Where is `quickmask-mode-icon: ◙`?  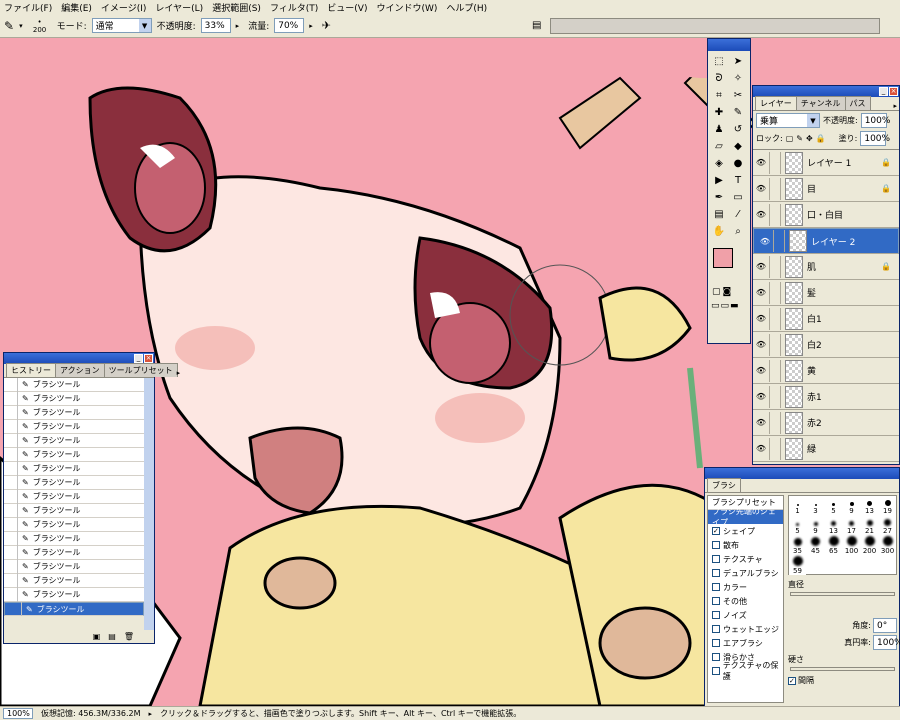 quickmask-mode-icon: ◙ is located at coordinates (727, 292).